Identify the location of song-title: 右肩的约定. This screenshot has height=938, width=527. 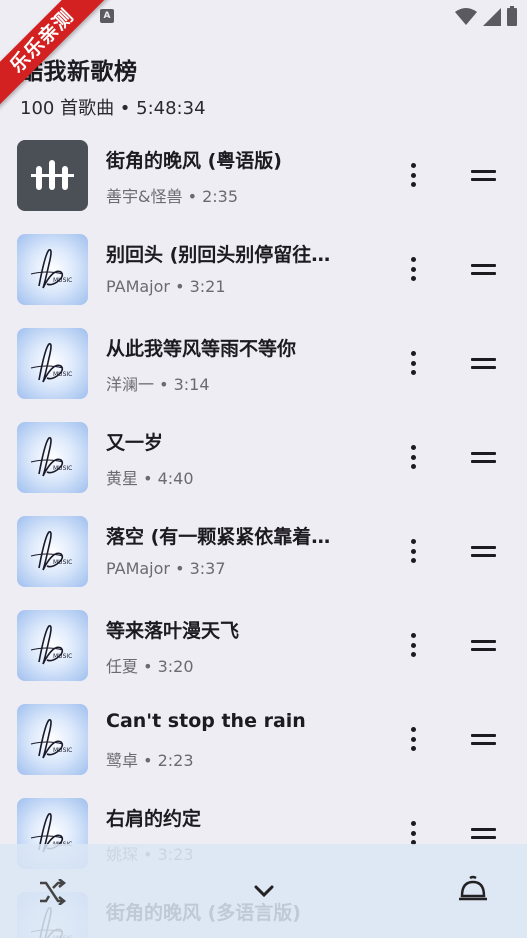
(154, 819).